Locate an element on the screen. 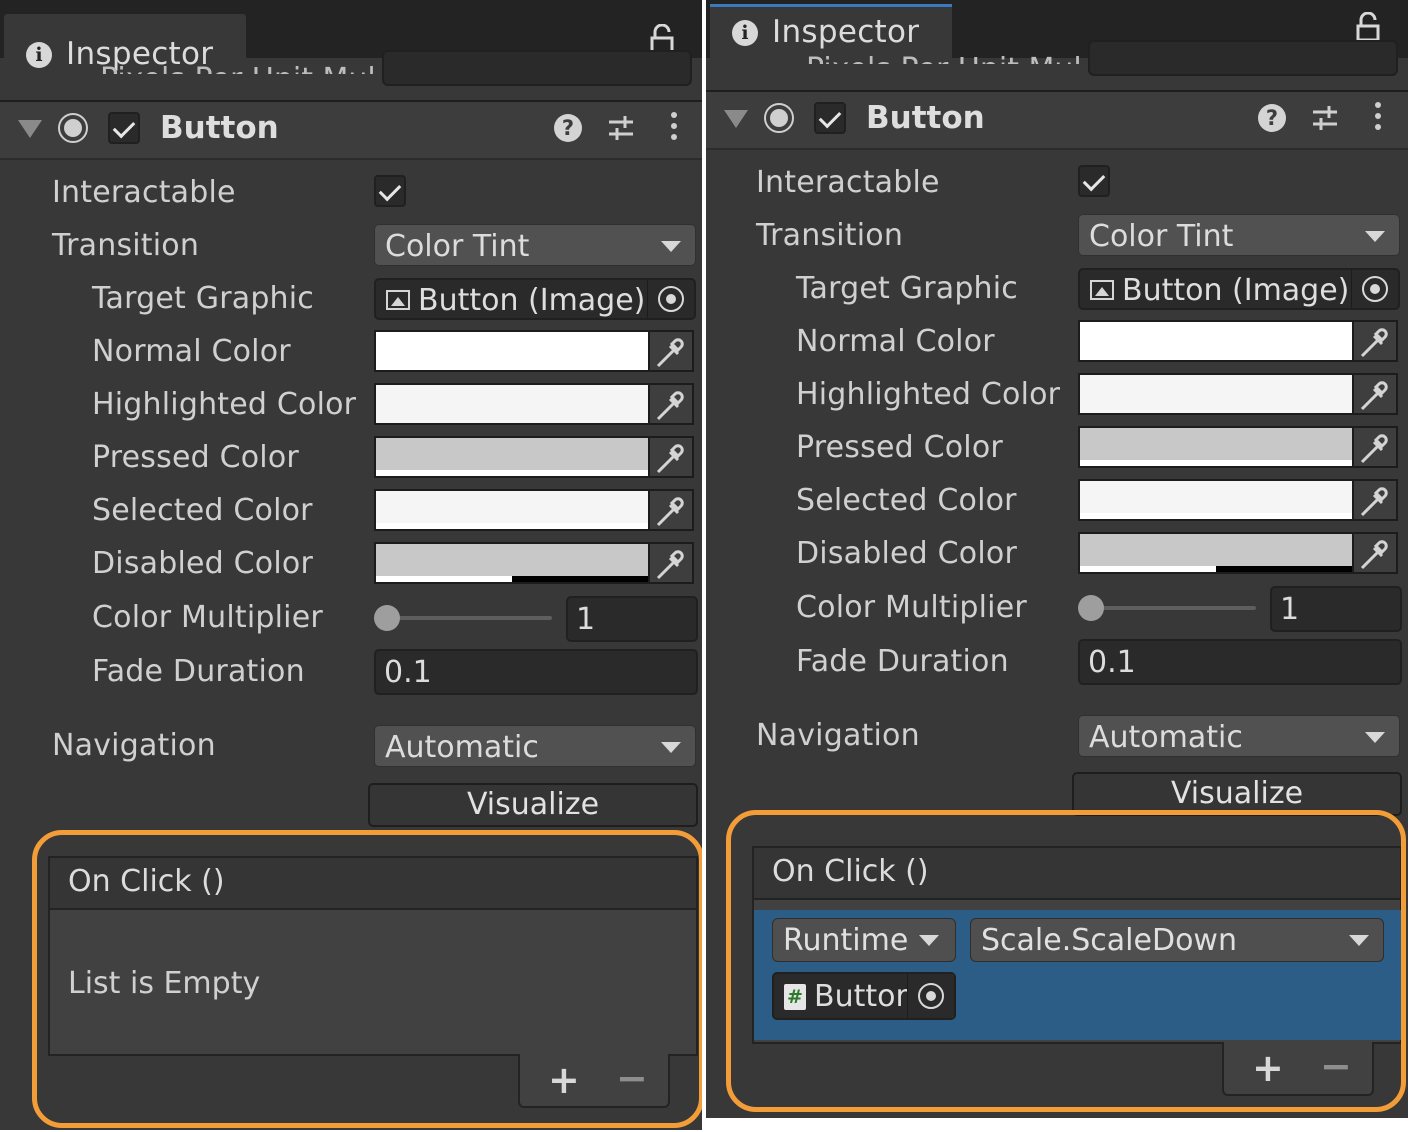  color-multiplier-label: Color Multiplier is located at coordinates (911, 607).